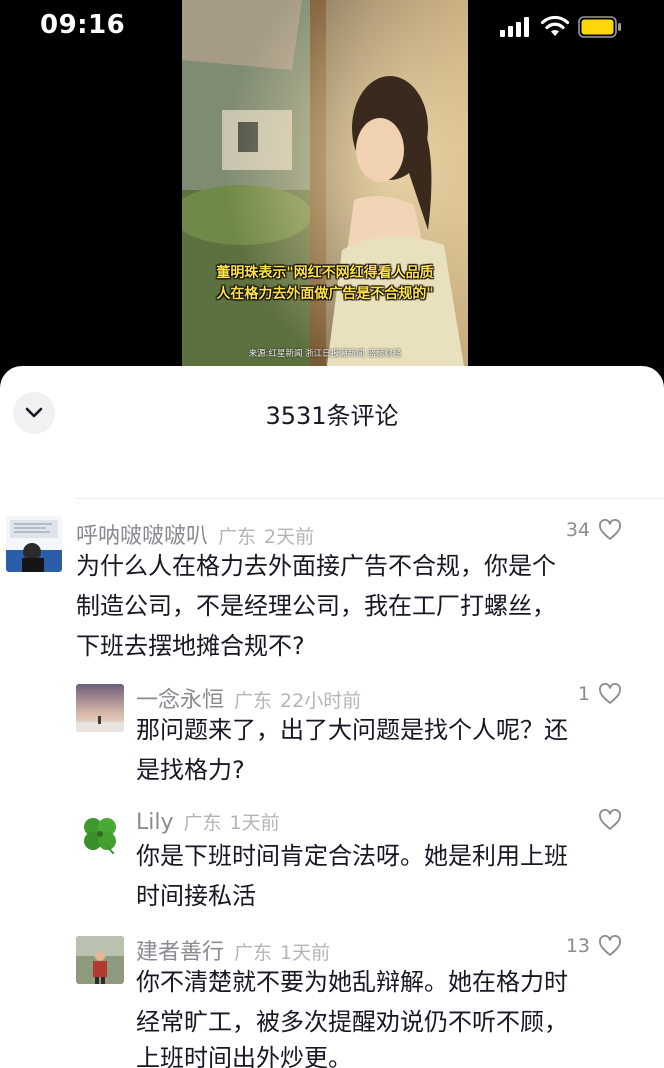  Describe the element at coordinates (332, 416) in the screenshot. I see `comments-count-title: 3531条评论` at that location.